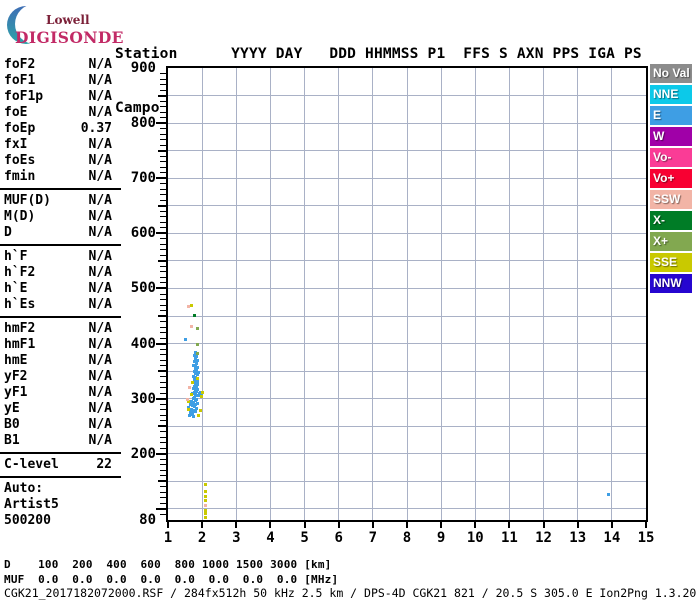 This screenshot has height=600, width=700. I want to click on parameter-row: foF2 N/A, so click(62, 65).